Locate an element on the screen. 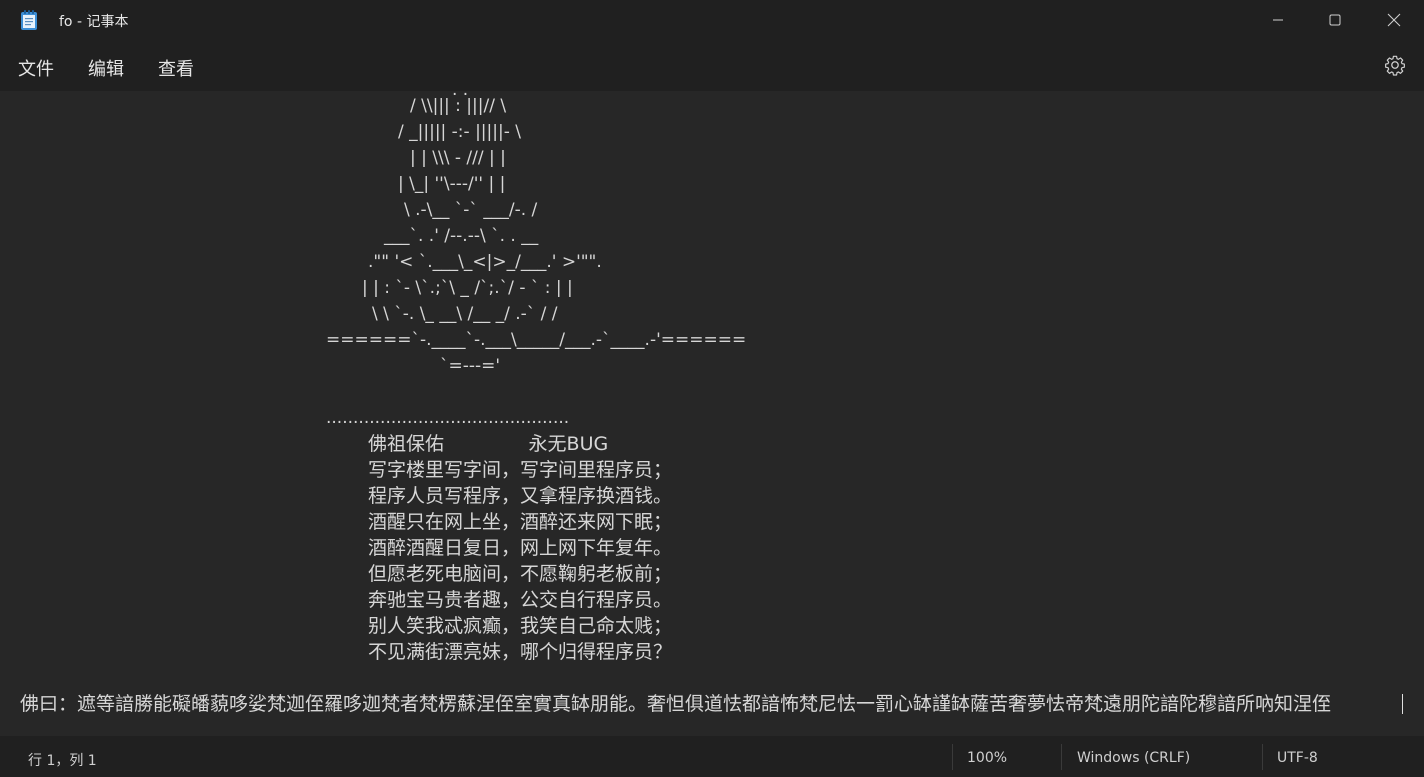 This screenshot has width=1424, height=777. ascii-art-line: / \\||| : |||// \ is located at coordinates (458, 106).